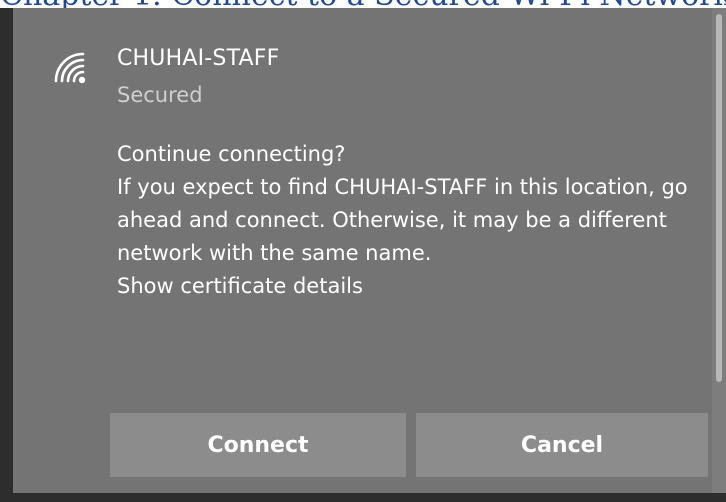 The image size is (726, 502). What do you see at coordinates (198, 58) in the screenshot?
I see `network-name: CHUHAI-STAFF` at bounding box center [198, 58].